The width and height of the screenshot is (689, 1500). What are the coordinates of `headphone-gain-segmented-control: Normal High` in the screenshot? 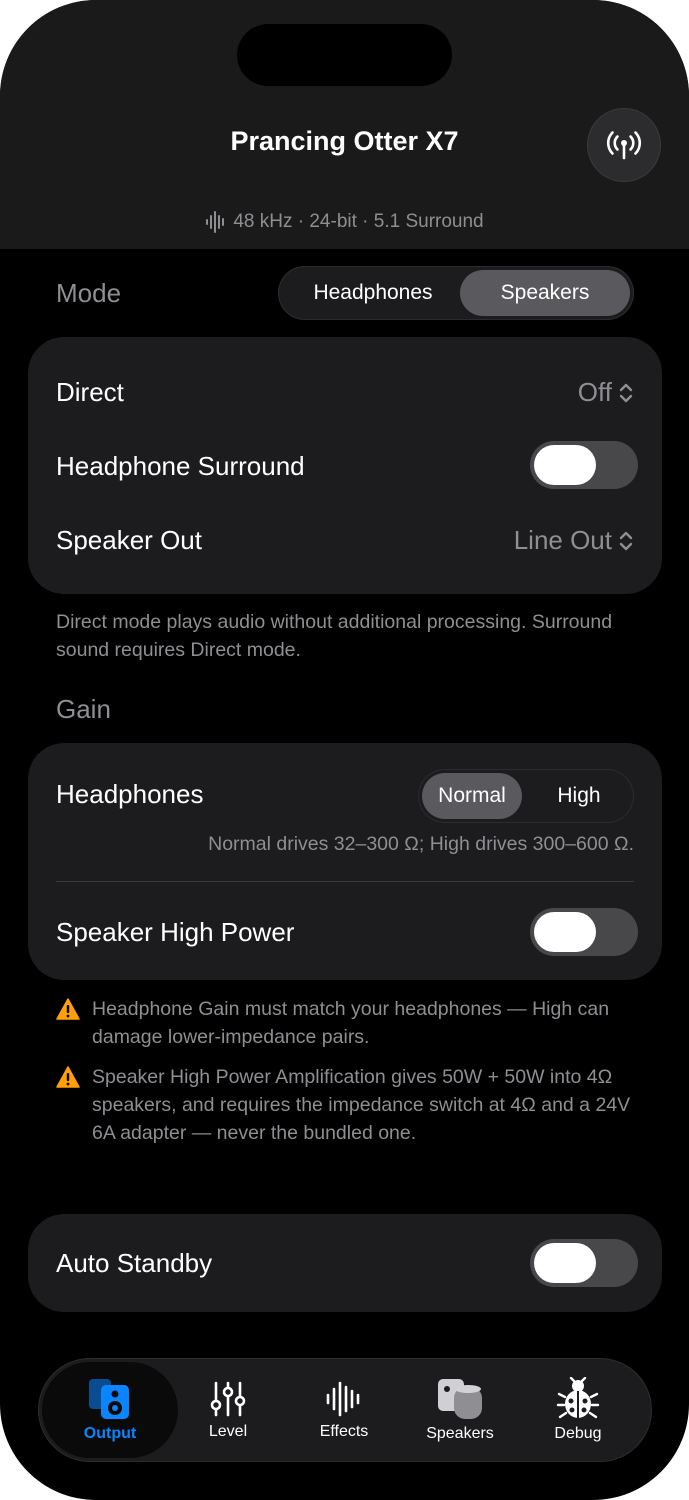 It's located at (526, 796).